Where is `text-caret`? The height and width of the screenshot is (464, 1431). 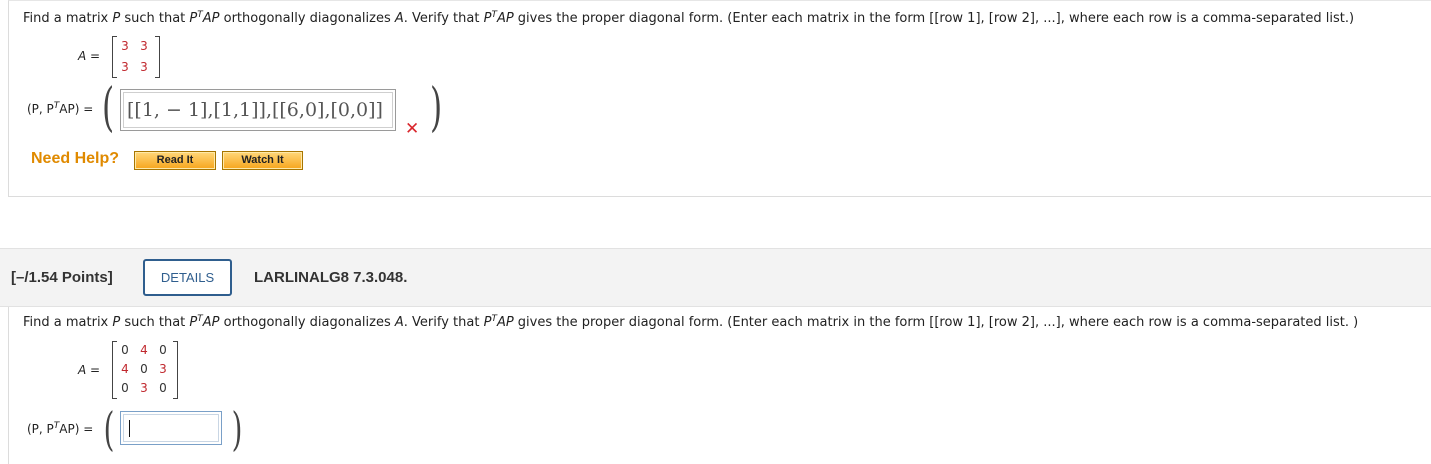 text-caret is located at coordinates (129, 428).